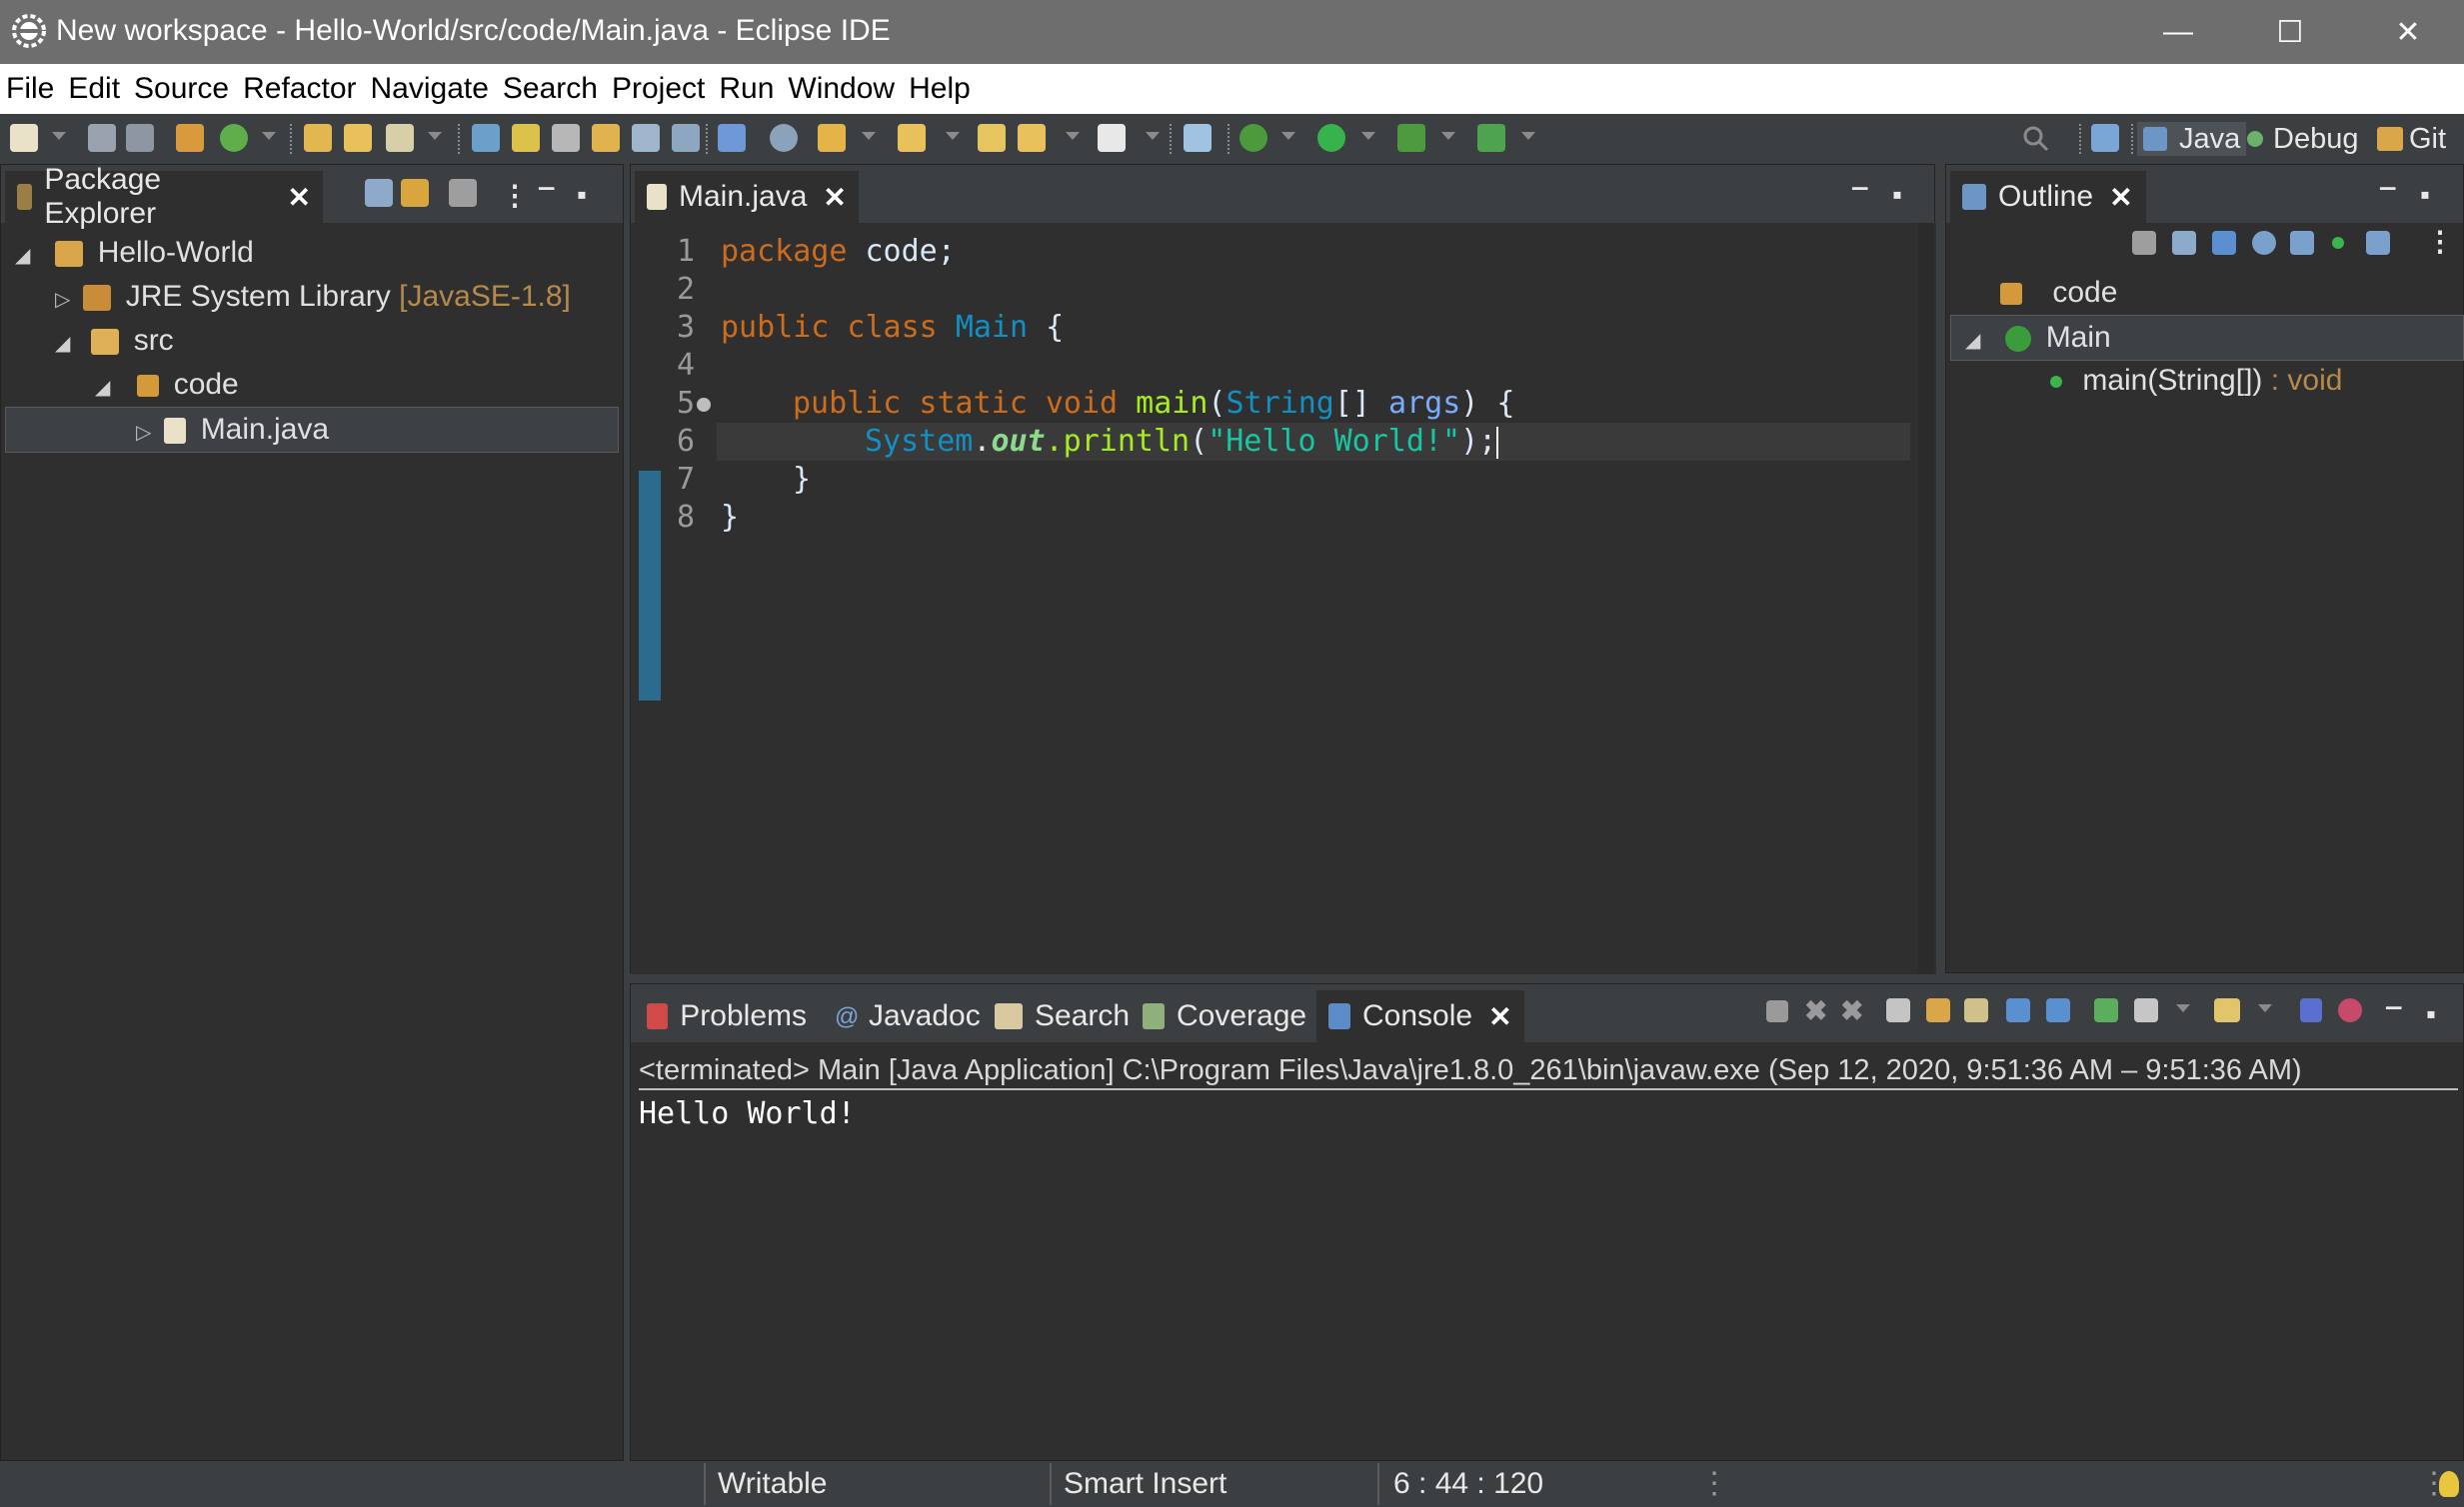  What do you see at coordinates (2290, 32) in the screenshot?
I see `maximize-button: ☐` at bounding box center [2290, 32].